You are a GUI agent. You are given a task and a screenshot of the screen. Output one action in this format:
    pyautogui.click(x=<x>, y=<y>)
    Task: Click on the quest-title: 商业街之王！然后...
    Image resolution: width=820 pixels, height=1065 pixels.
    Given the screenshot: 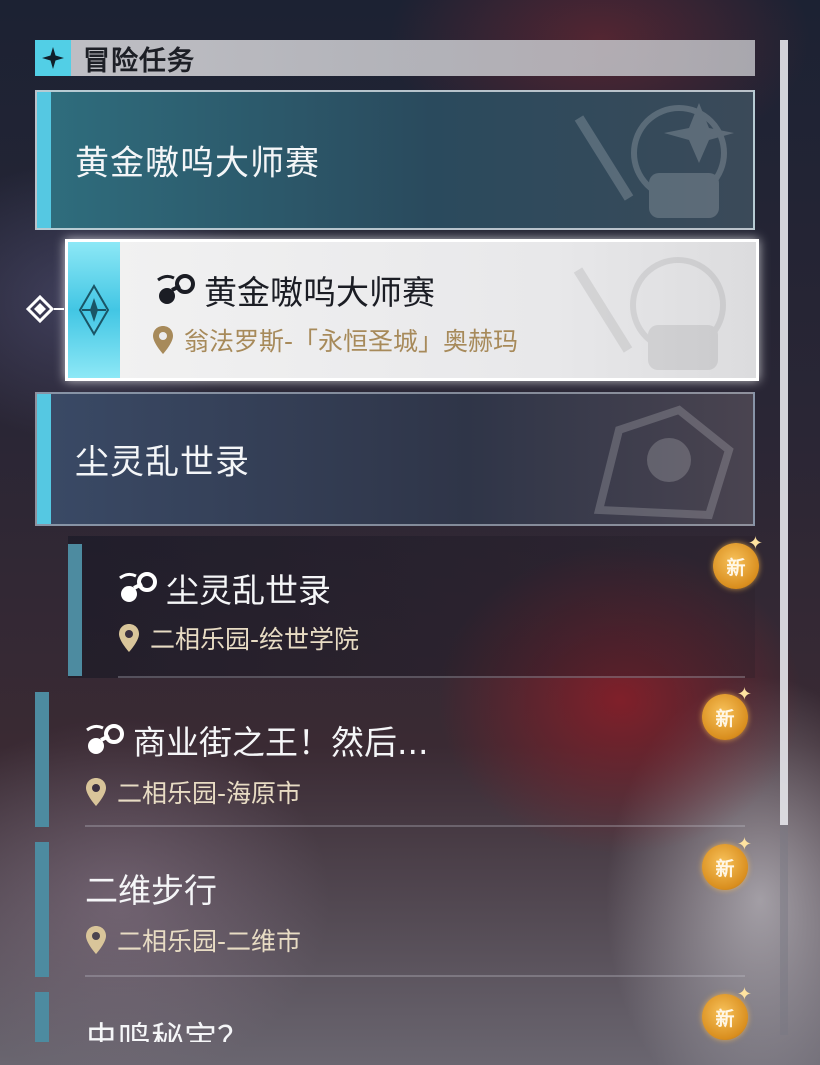 What is the action you would take?
    pyautogui.click(x=256, y=740)
    